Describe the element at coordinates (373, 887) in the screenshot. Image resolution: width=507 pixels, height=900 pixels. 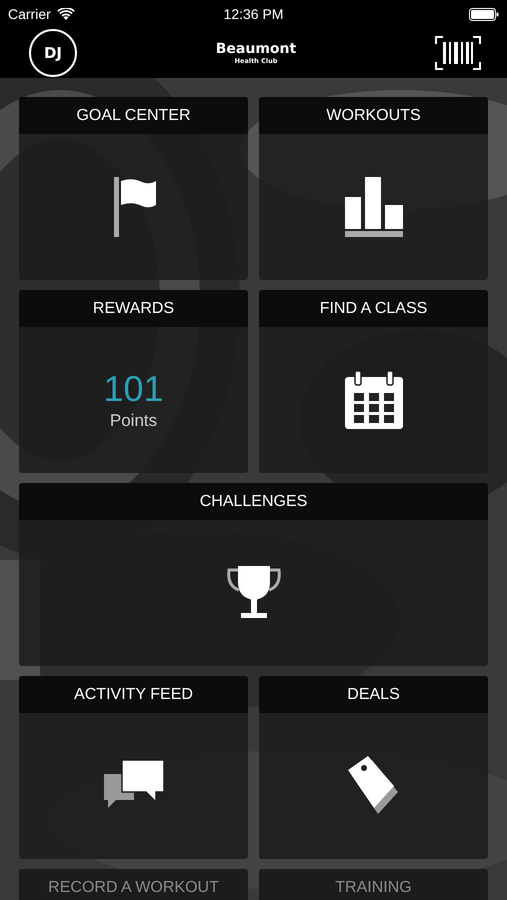
I see `tile-title: TRAINING` at that location.